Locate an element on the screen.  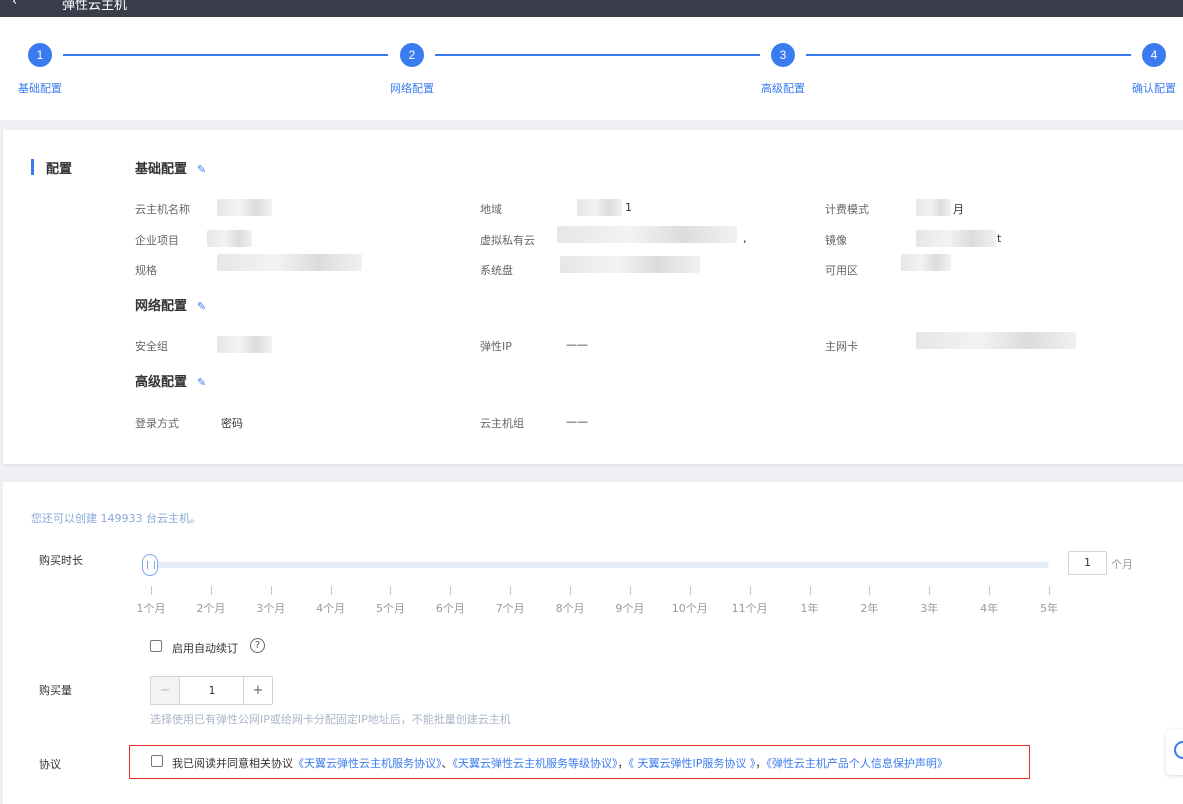
field-billing-label: 计费模式 is located at coordinates (847, 209).